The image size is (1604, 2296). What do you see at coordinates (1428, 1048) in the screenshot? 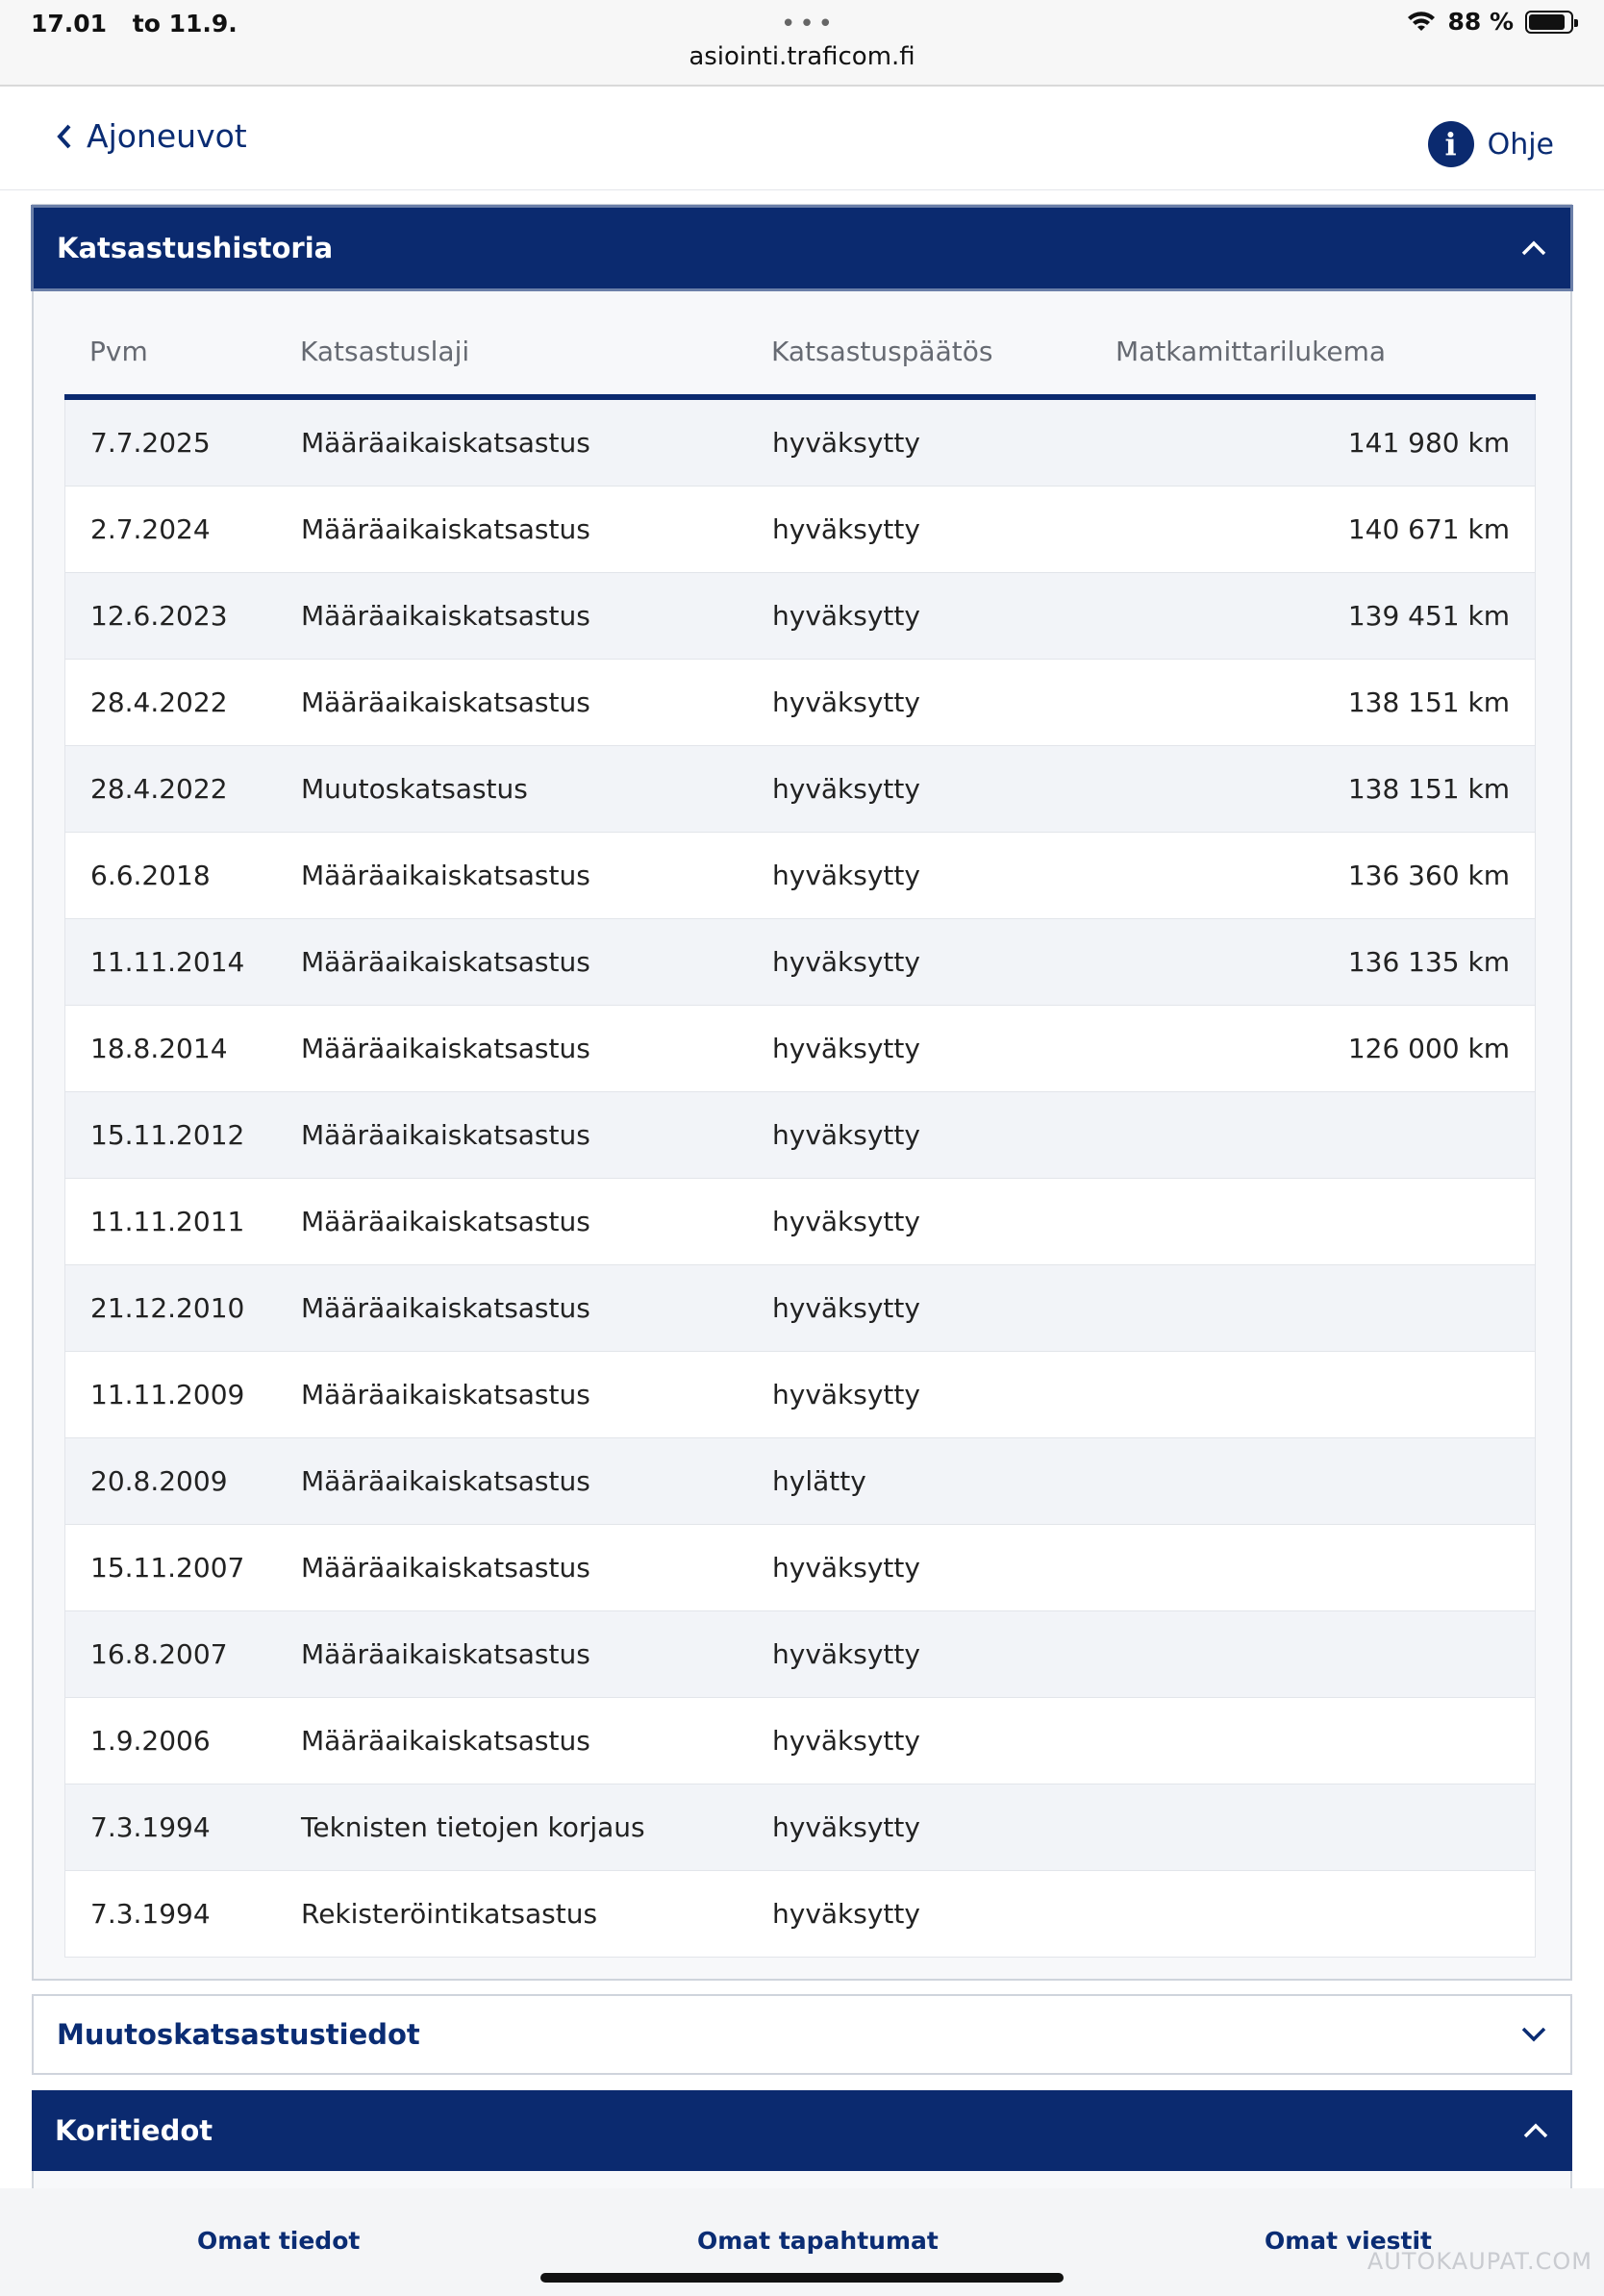
I see `cell-odometer: 126 000 km` at bounding box center [1428, 1048].